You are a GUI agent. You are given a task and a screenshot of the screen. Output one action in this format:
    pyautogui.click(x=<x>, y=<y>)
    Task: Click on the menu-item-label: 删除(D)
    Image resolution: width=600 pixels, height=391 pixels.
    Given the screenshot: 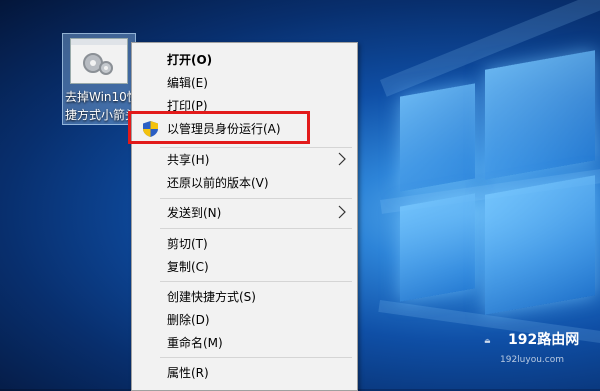 What is the action you would take?
    pyautogui.click(x=188, y=320)
    